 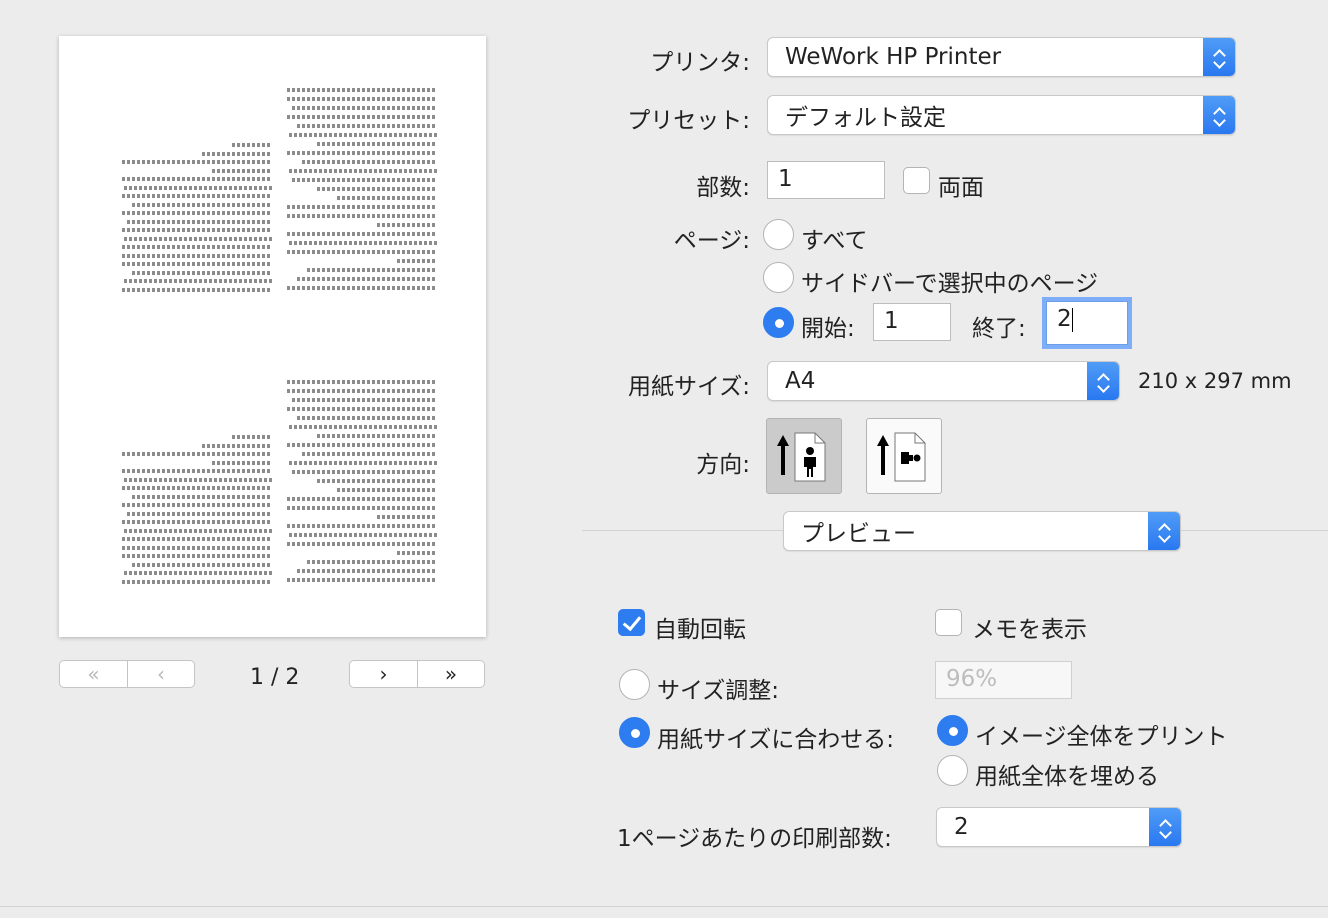 I want to click on chevron-right-icon: ›, so click(x=383, y=674).